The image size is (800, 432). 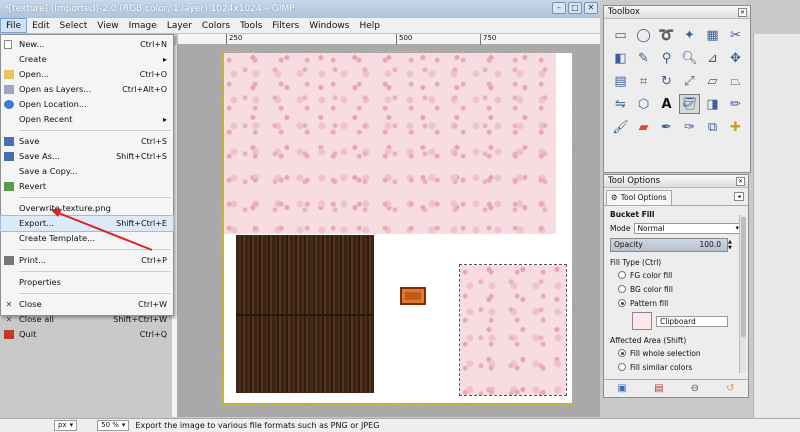 I want to click on menu-filters: Filters, so click(x=285, y=25).